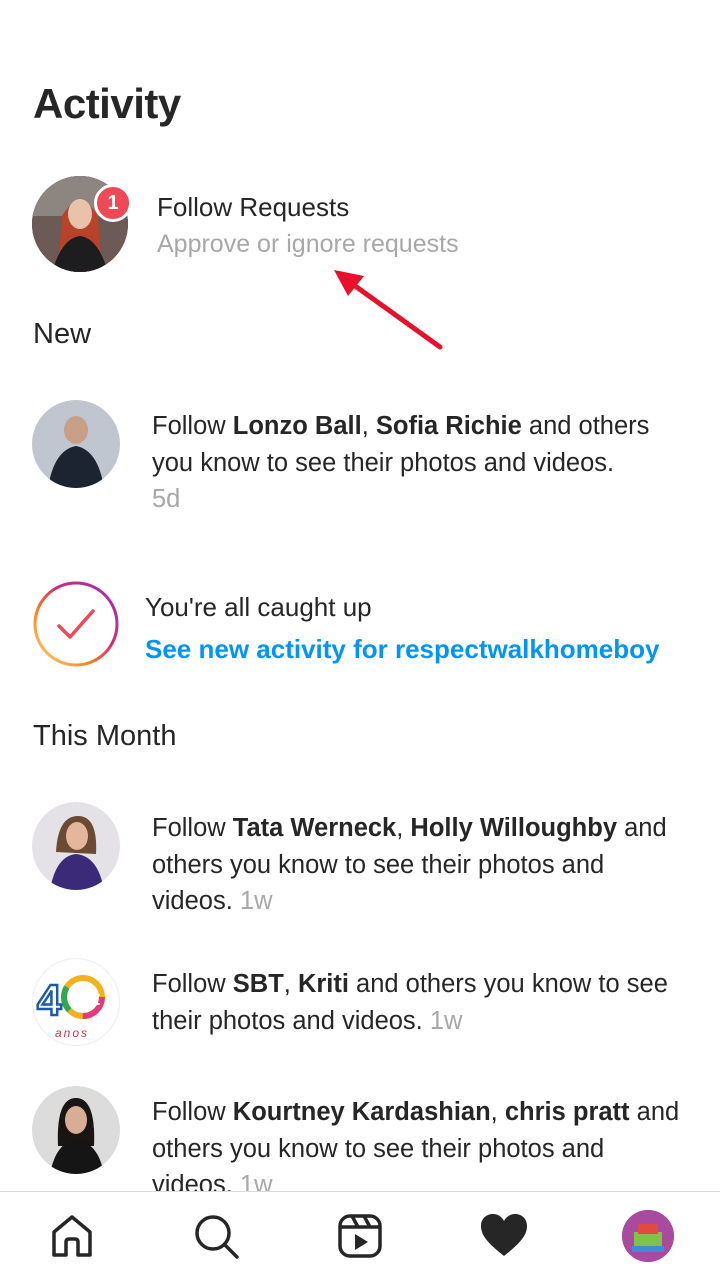 The height and width of the screenshot is (1281, 720). I want to click on heart-icon, so click(504, 1235).